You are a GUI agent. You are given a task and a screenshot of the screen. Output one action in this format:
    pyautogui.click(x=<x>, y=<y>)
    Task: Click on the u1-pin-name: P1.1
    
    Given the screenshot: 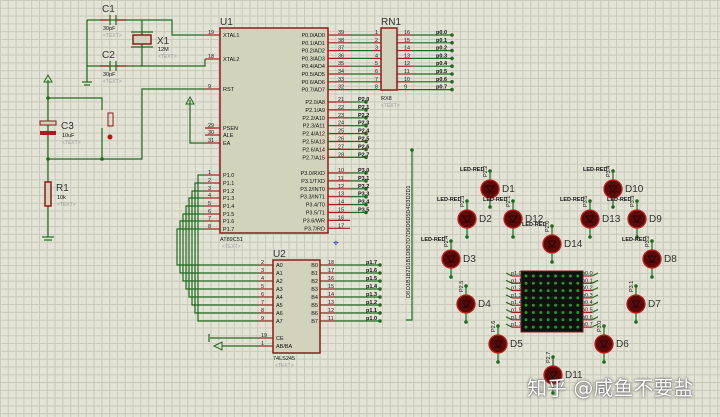 What is the action you would take?
    pyautogui.click(x=228, y=184)
    